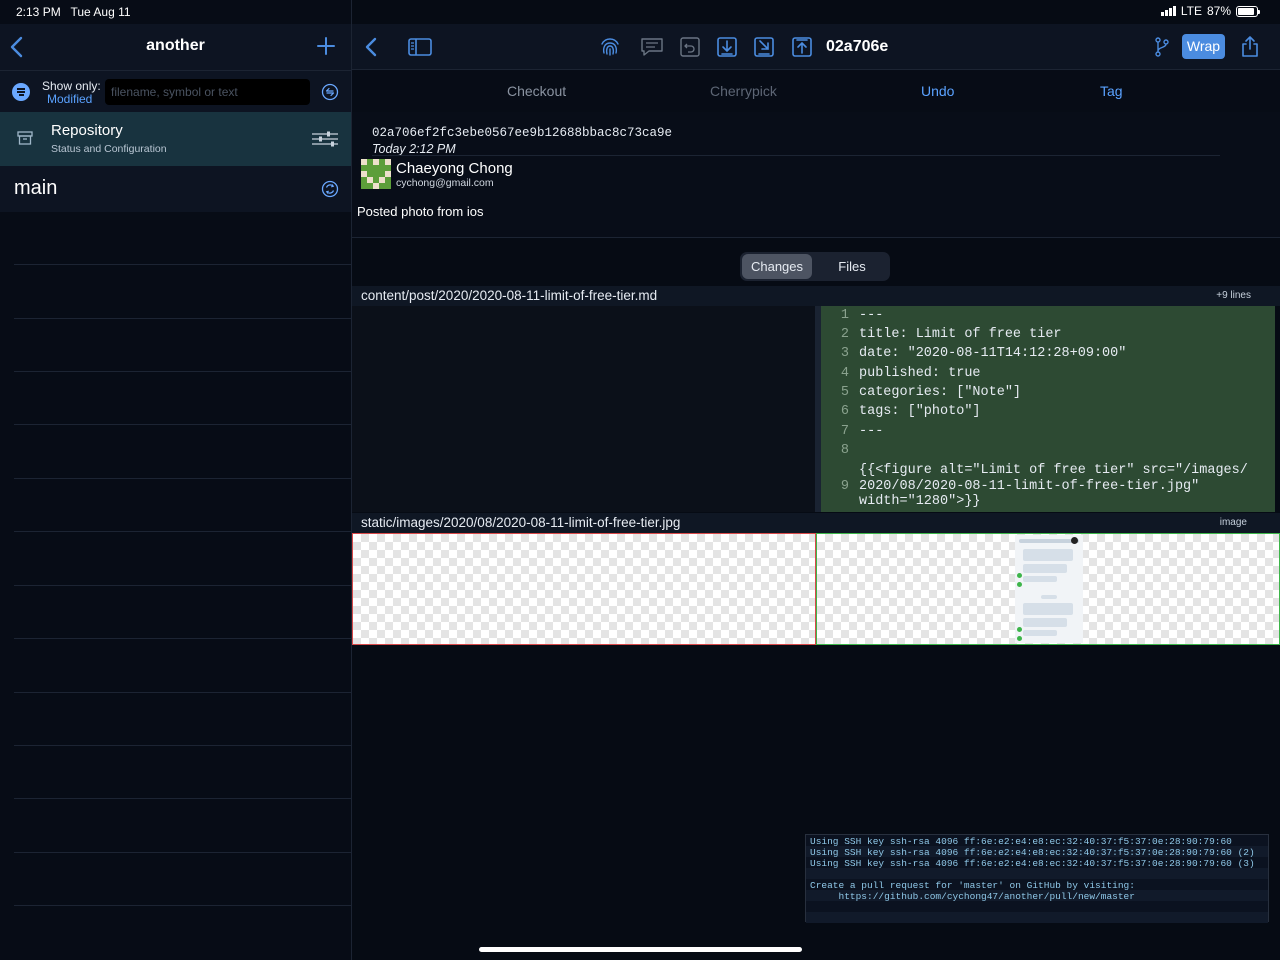 Image resolution: width=1280 pixels, height=960 pixels. Describe the element at coordinates (640, 949) in the screenshot. I see `home-indicator` at that location.